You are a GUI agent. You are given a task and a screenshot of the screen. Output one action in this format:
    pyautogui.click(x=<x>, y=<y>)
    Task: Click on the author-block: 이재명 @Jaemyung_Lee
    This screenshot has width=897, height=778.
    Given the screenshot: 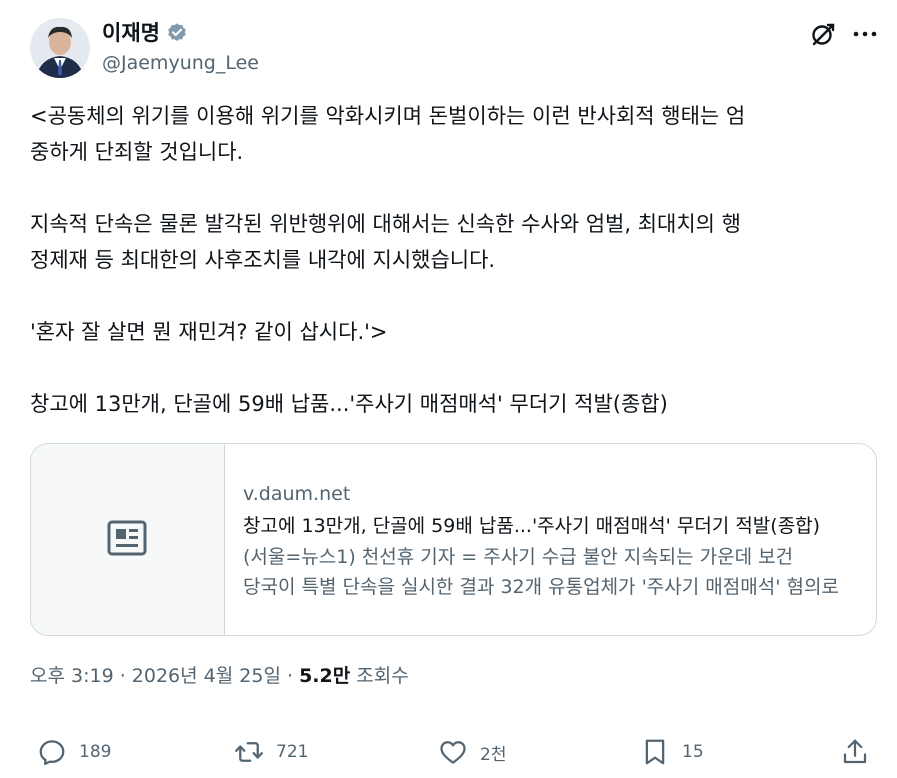 What is the action you would take?
    pyautogui.click(x=180, y=48)
    